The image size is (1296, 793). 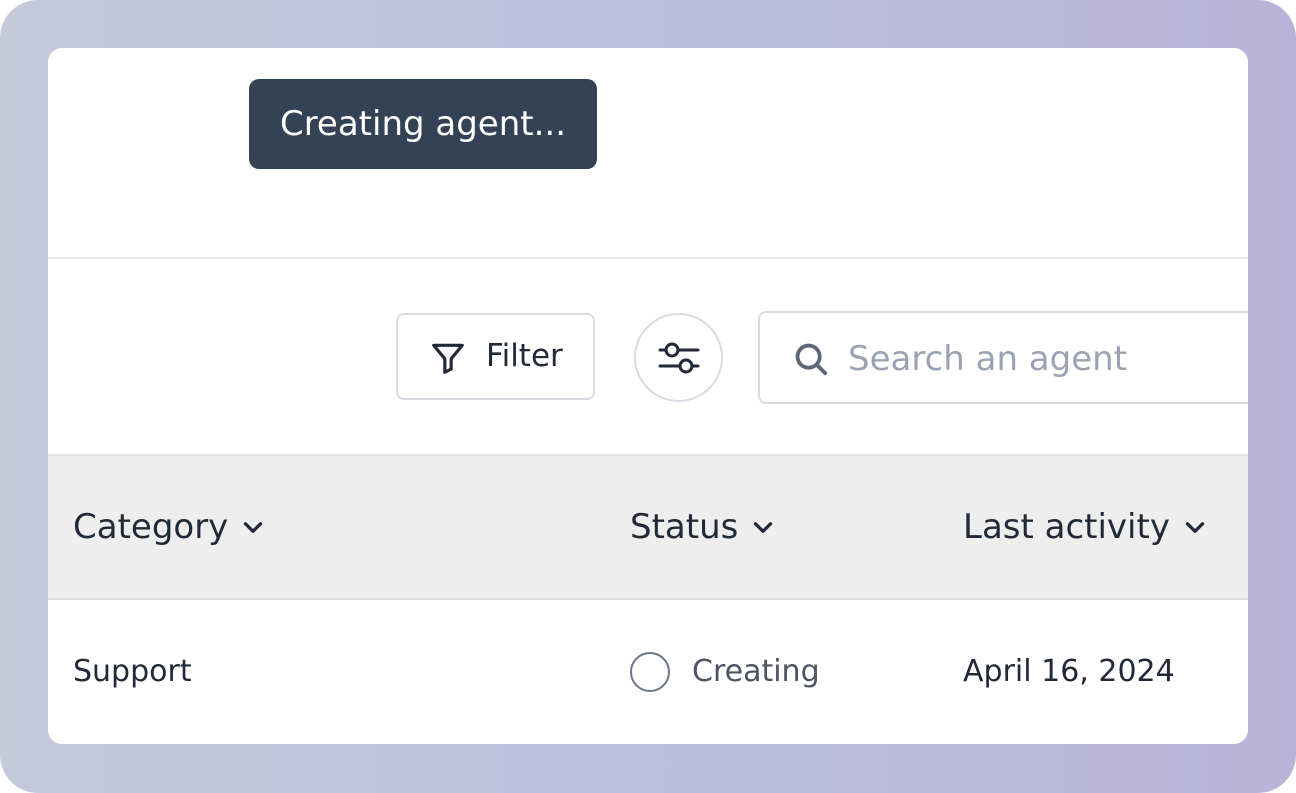 I want to click on search-input, so click(x=1047, y=359).